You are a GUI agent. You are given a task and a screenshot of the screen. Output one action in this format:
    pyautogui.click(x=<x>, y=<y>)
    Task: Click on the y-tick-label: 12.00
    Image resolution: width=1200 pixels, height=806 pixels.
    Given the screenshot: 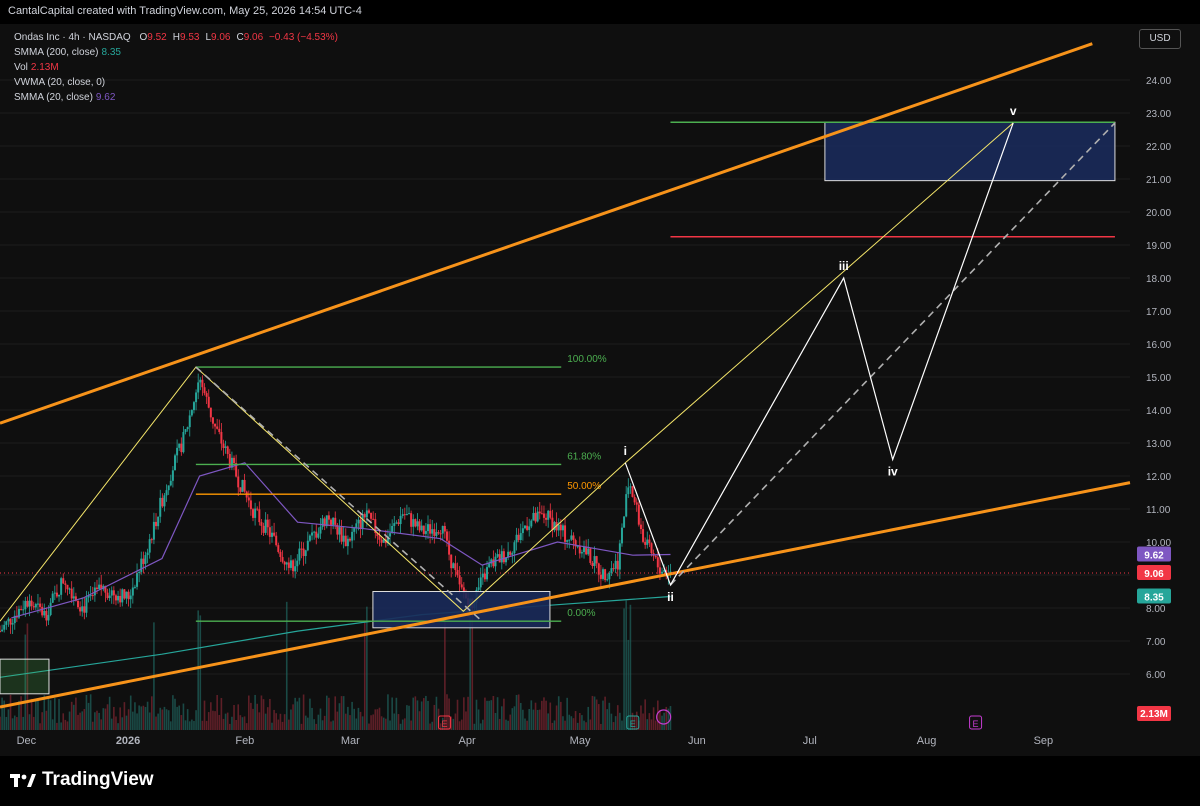 What is the action you would take?
    pyautogui.click(x=1158, y=477)
    